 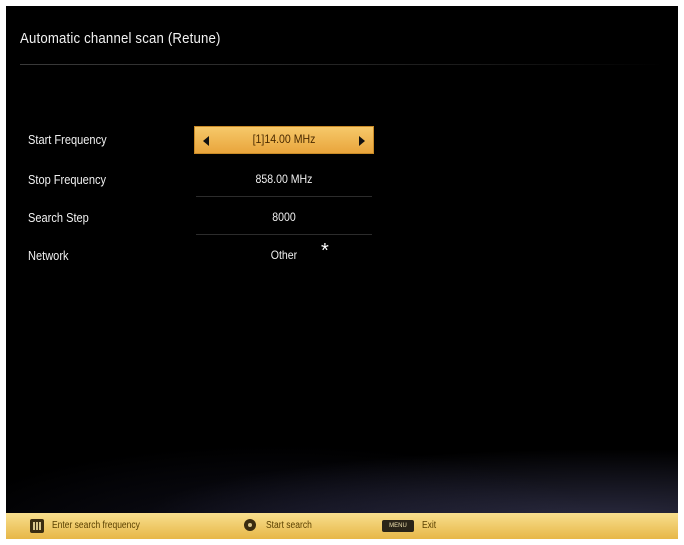 I want to click on menu-key-icon: MENU, so click(x=398, y=526).